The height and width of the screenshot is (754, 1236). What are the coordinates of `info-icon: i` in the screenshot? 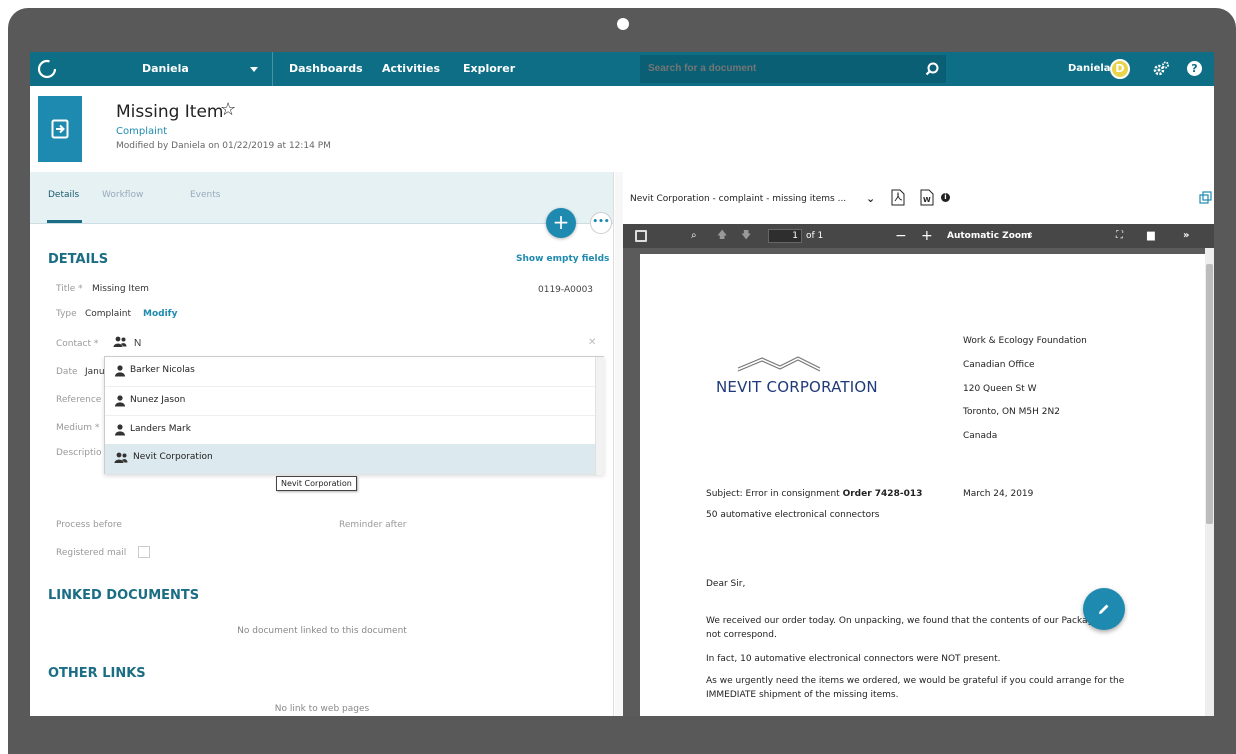 It's located at (945, 197).